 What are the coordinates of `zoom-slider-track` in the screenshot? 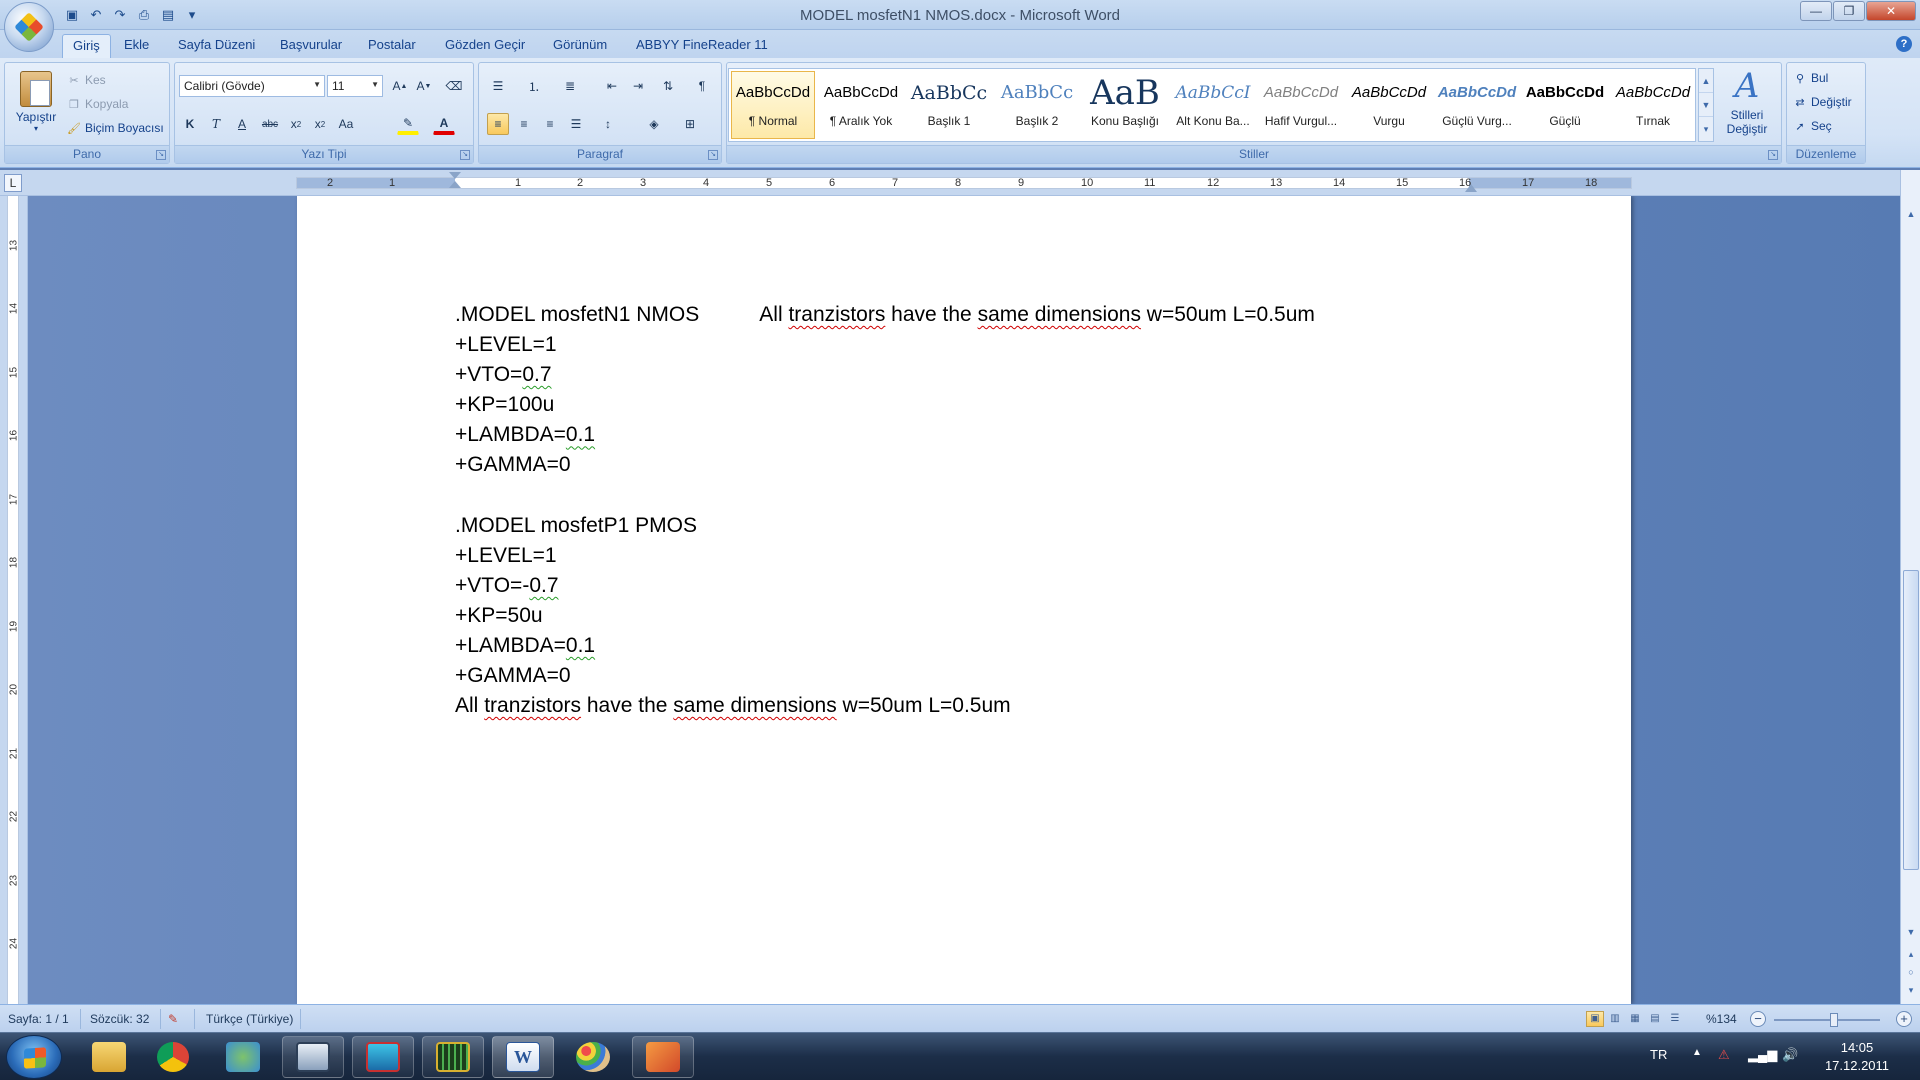 It's located at (1827, 1020).